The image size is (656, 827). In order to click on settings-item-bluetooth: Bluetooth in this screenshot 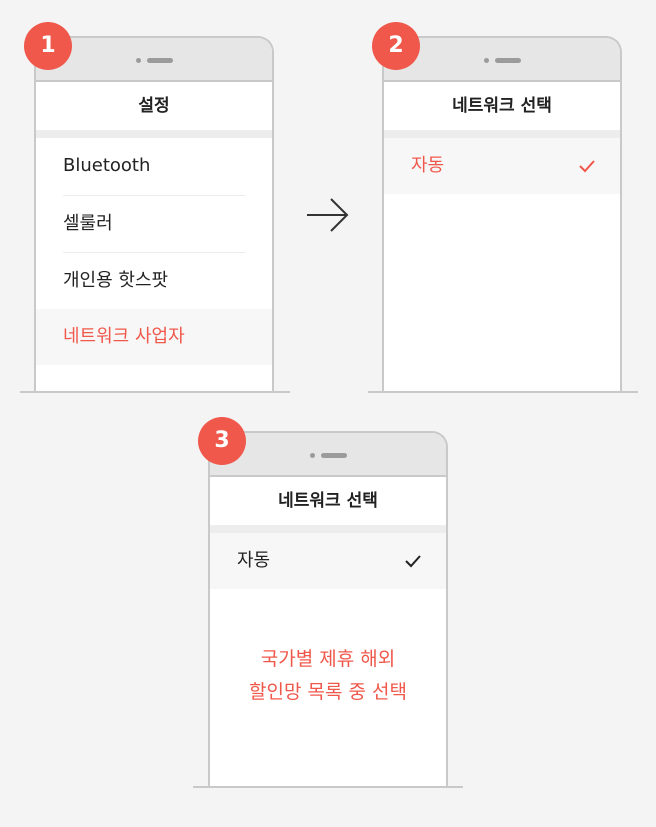, I will do `click(154, 166)`.